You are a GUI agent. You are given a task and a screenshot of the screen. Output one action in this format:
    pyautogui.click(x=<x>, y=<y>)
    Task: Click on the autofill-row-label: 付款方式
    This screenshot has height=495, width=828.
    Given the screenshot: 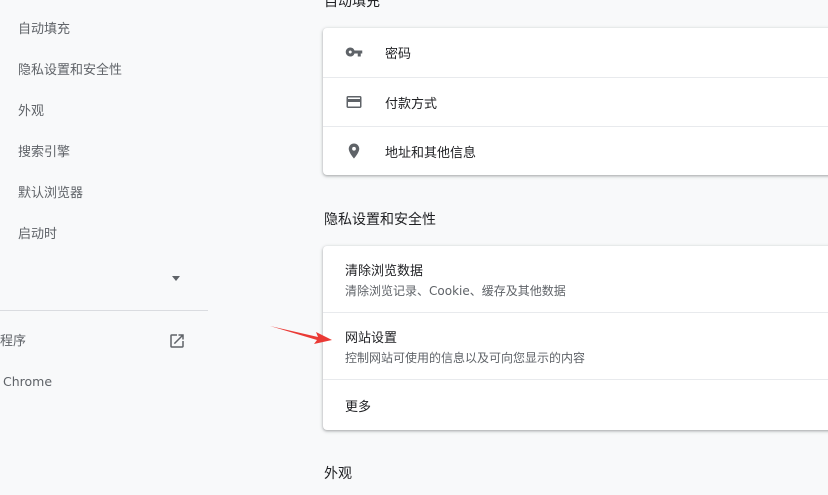 What is the action you would take?
    pyautogui.click(x=411, y=104)
    